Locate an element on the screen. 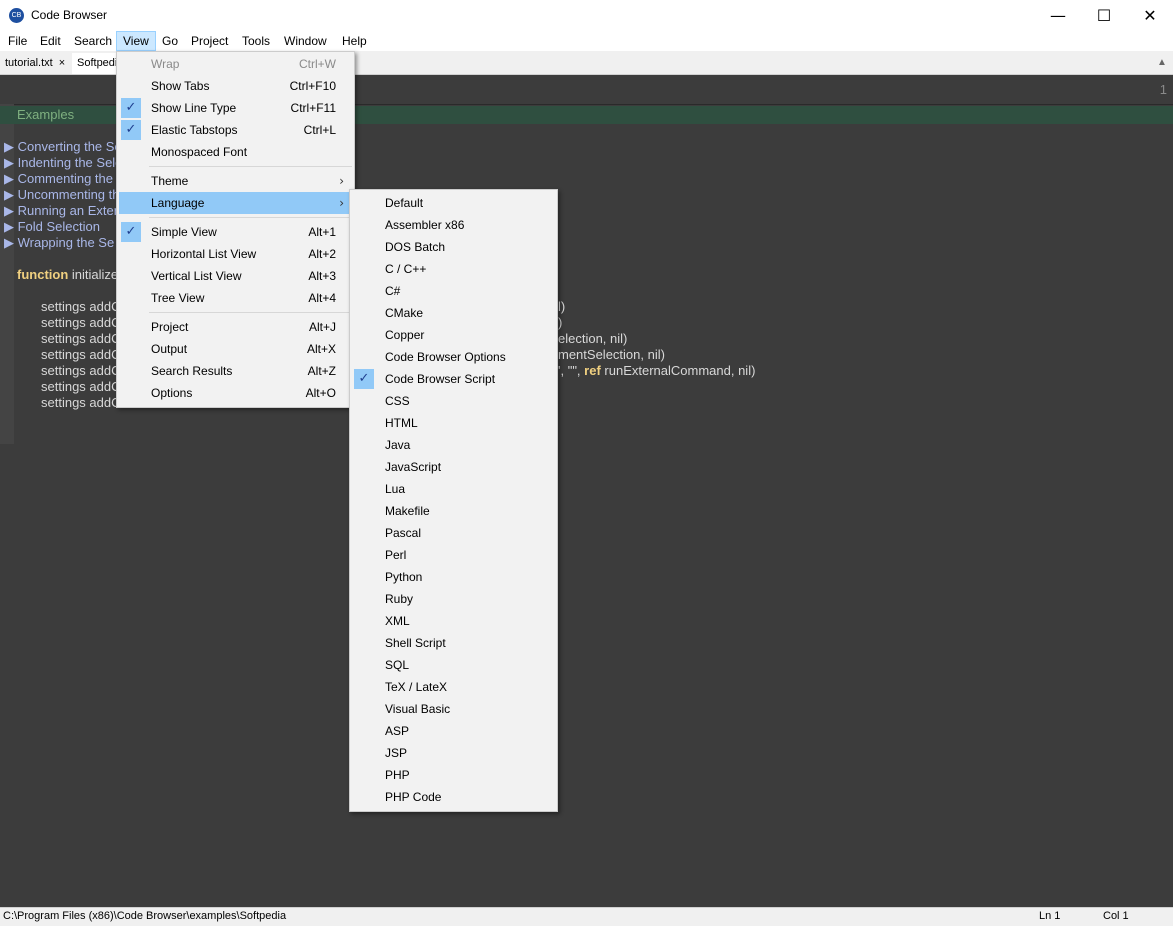 The image size is (1173, 926). menu-item-horizontal-list-view: Horizontal List View Alt+2 is located at coordinates (235, 254).